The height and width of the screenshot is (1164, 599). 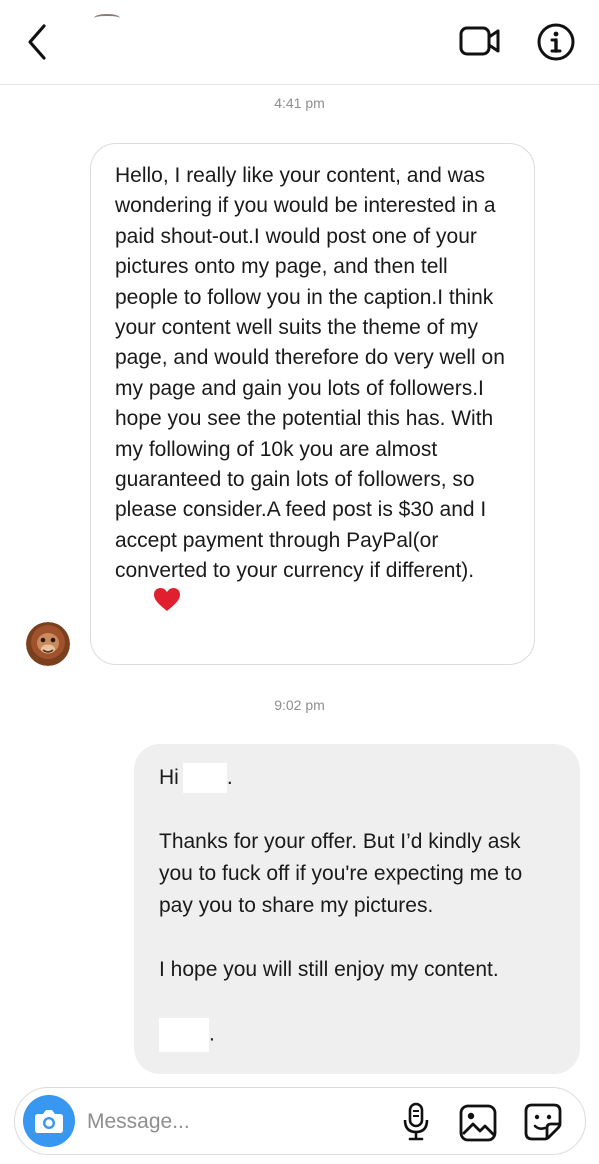 I want to click on gallery-button, so click(x=478, y=1123).